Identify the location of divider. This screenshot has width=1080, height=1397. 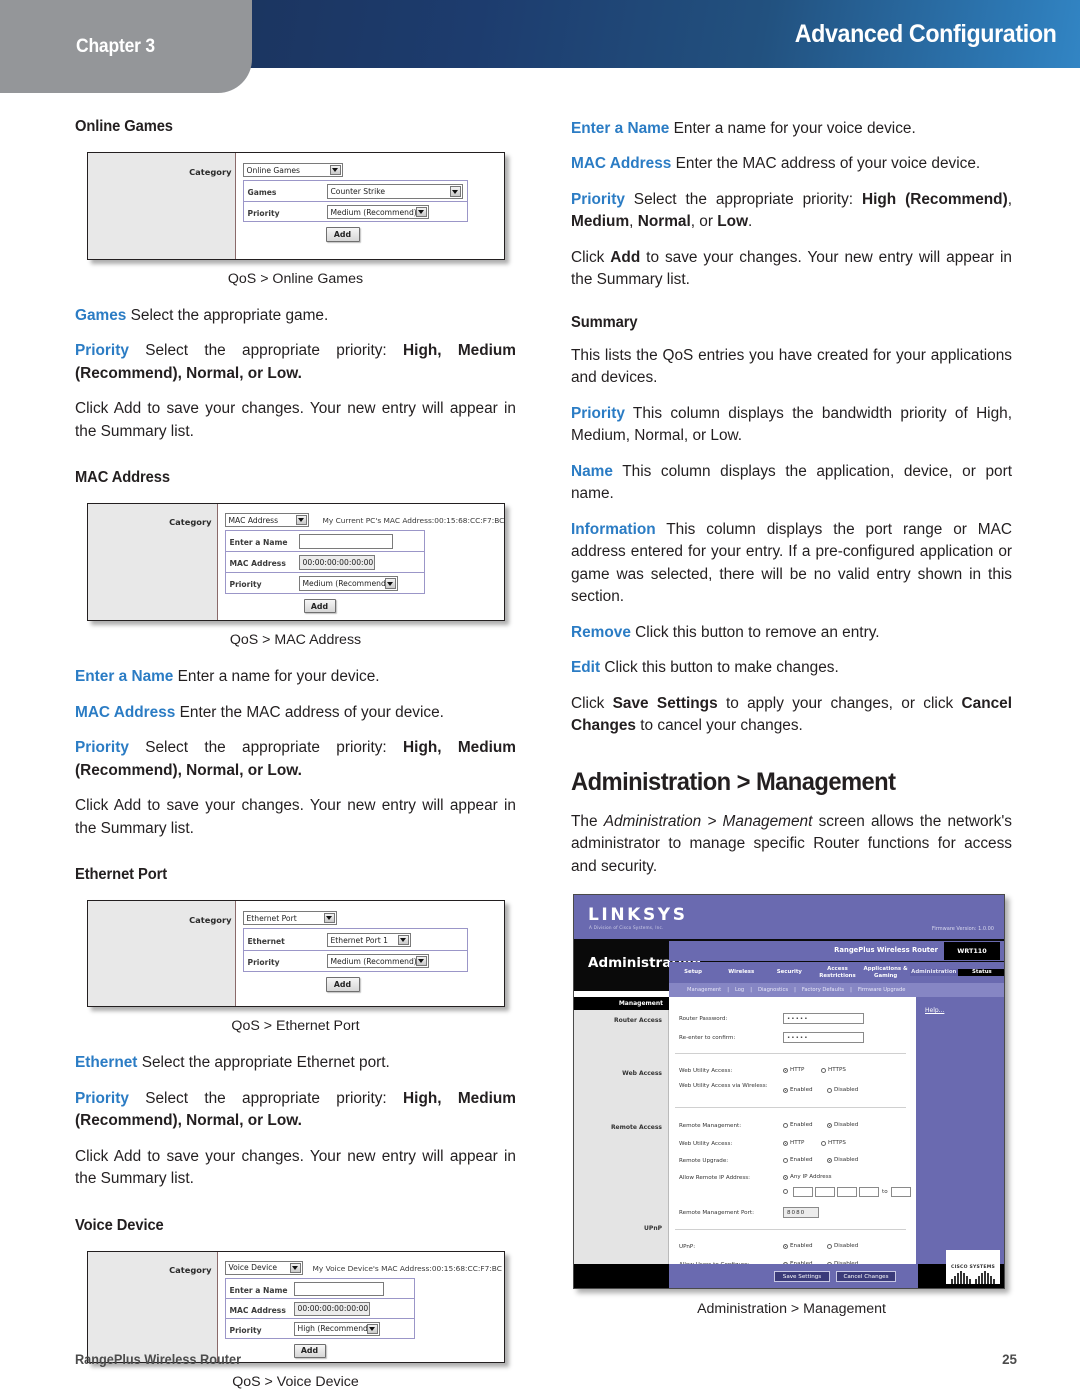
(790, 1108).